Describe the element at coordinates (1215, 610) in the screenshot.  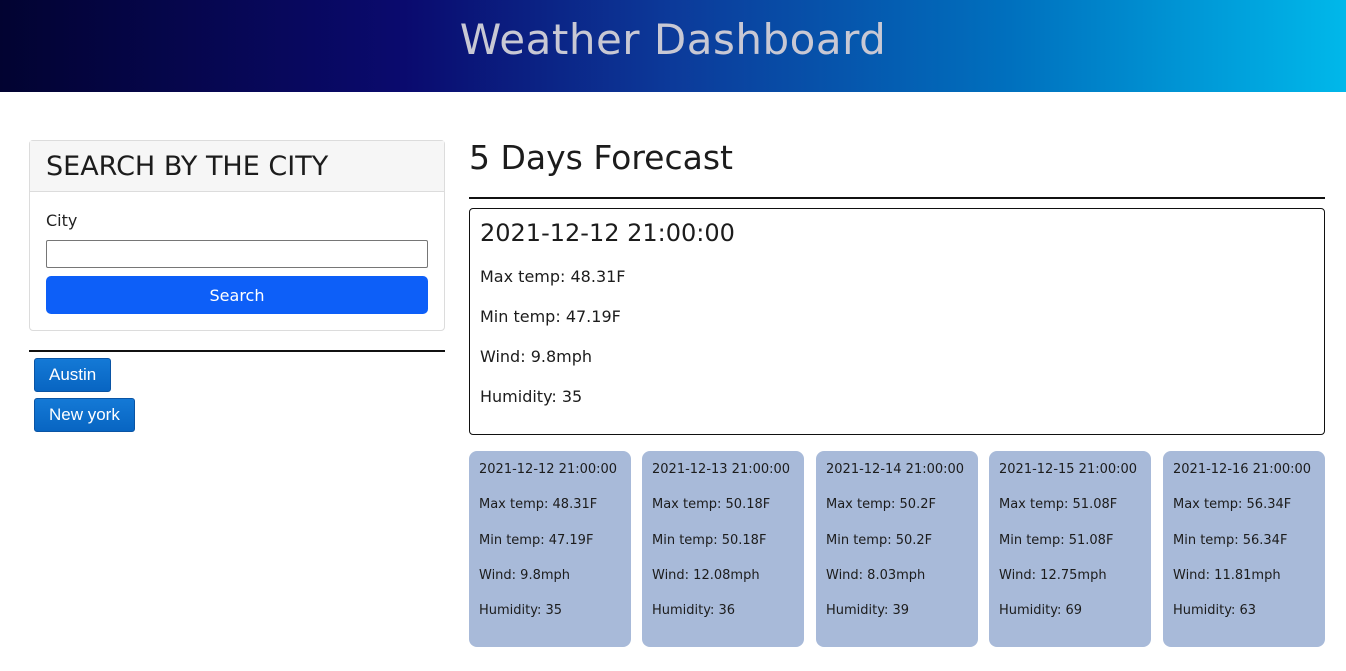
I see `day-humidity: Humidity: 63` at that location.